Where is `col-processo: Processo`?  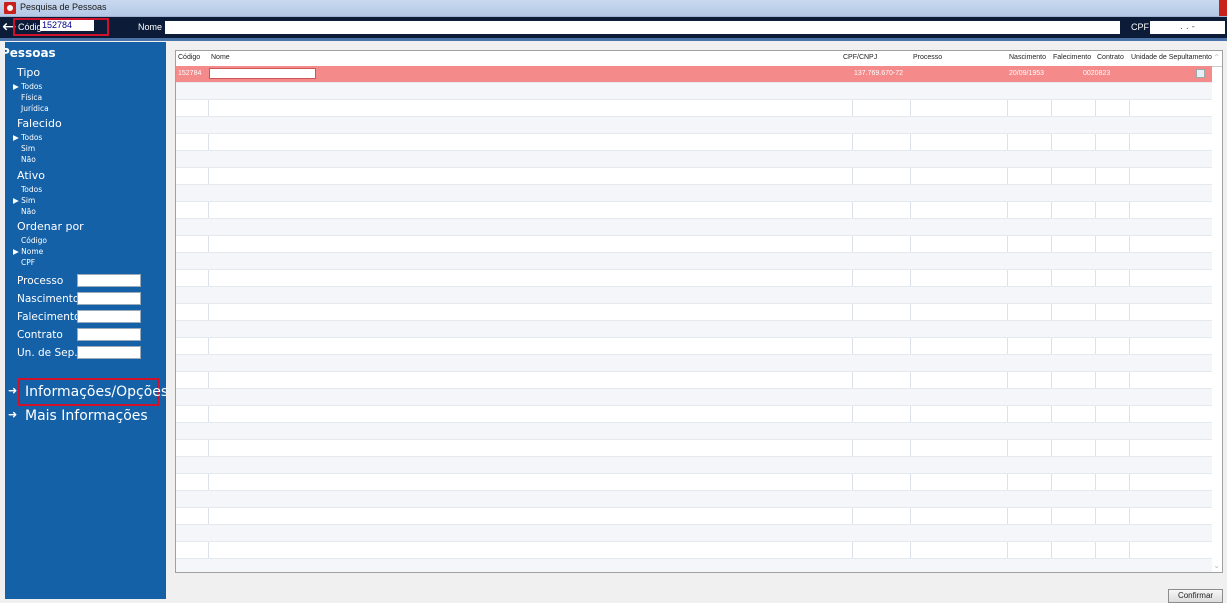 col-processo: Processo is located at coordinates (927, 57).